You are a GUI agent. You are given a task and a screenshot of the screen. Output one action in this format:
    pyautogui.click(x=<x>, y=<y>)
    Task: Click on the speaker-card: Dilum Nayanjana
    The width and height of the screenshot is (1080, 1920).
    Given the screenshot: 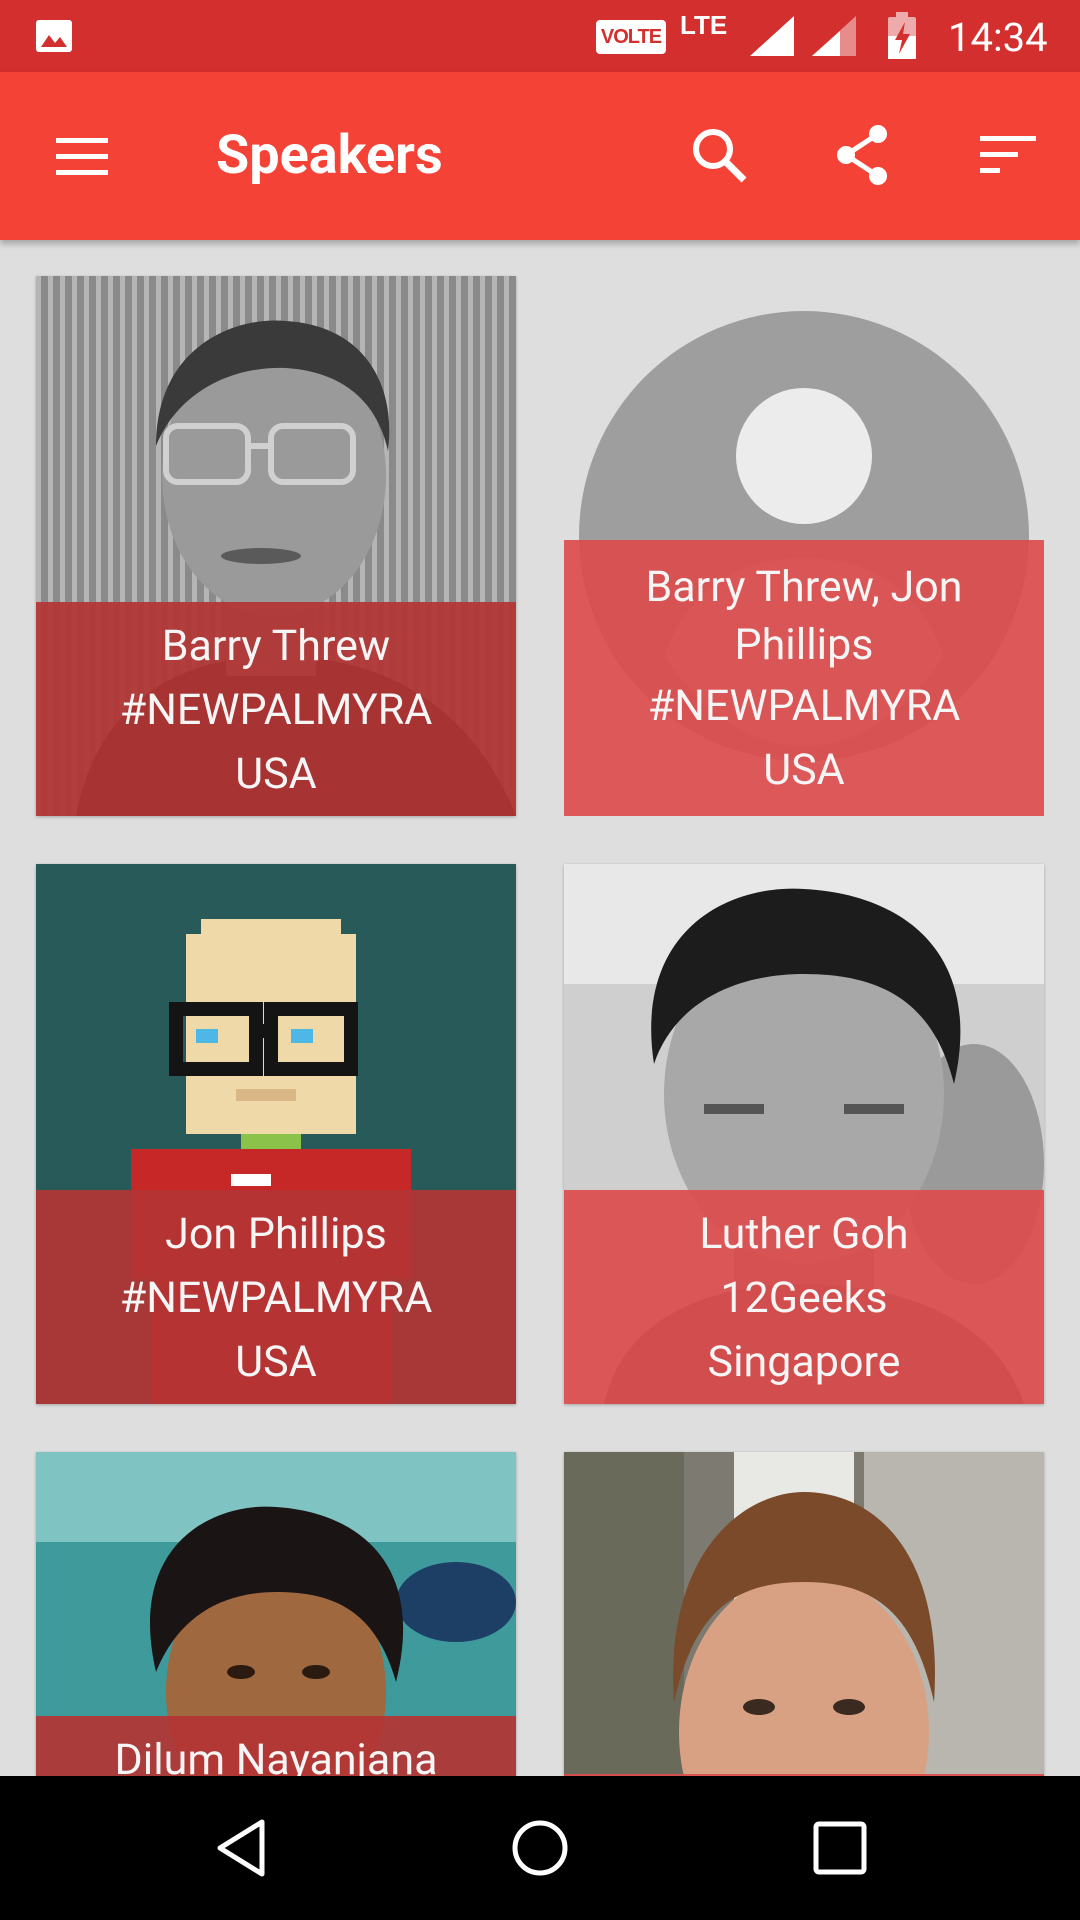 What is the action you would take?
    pyautogui.click(x=276, y=1614)
    